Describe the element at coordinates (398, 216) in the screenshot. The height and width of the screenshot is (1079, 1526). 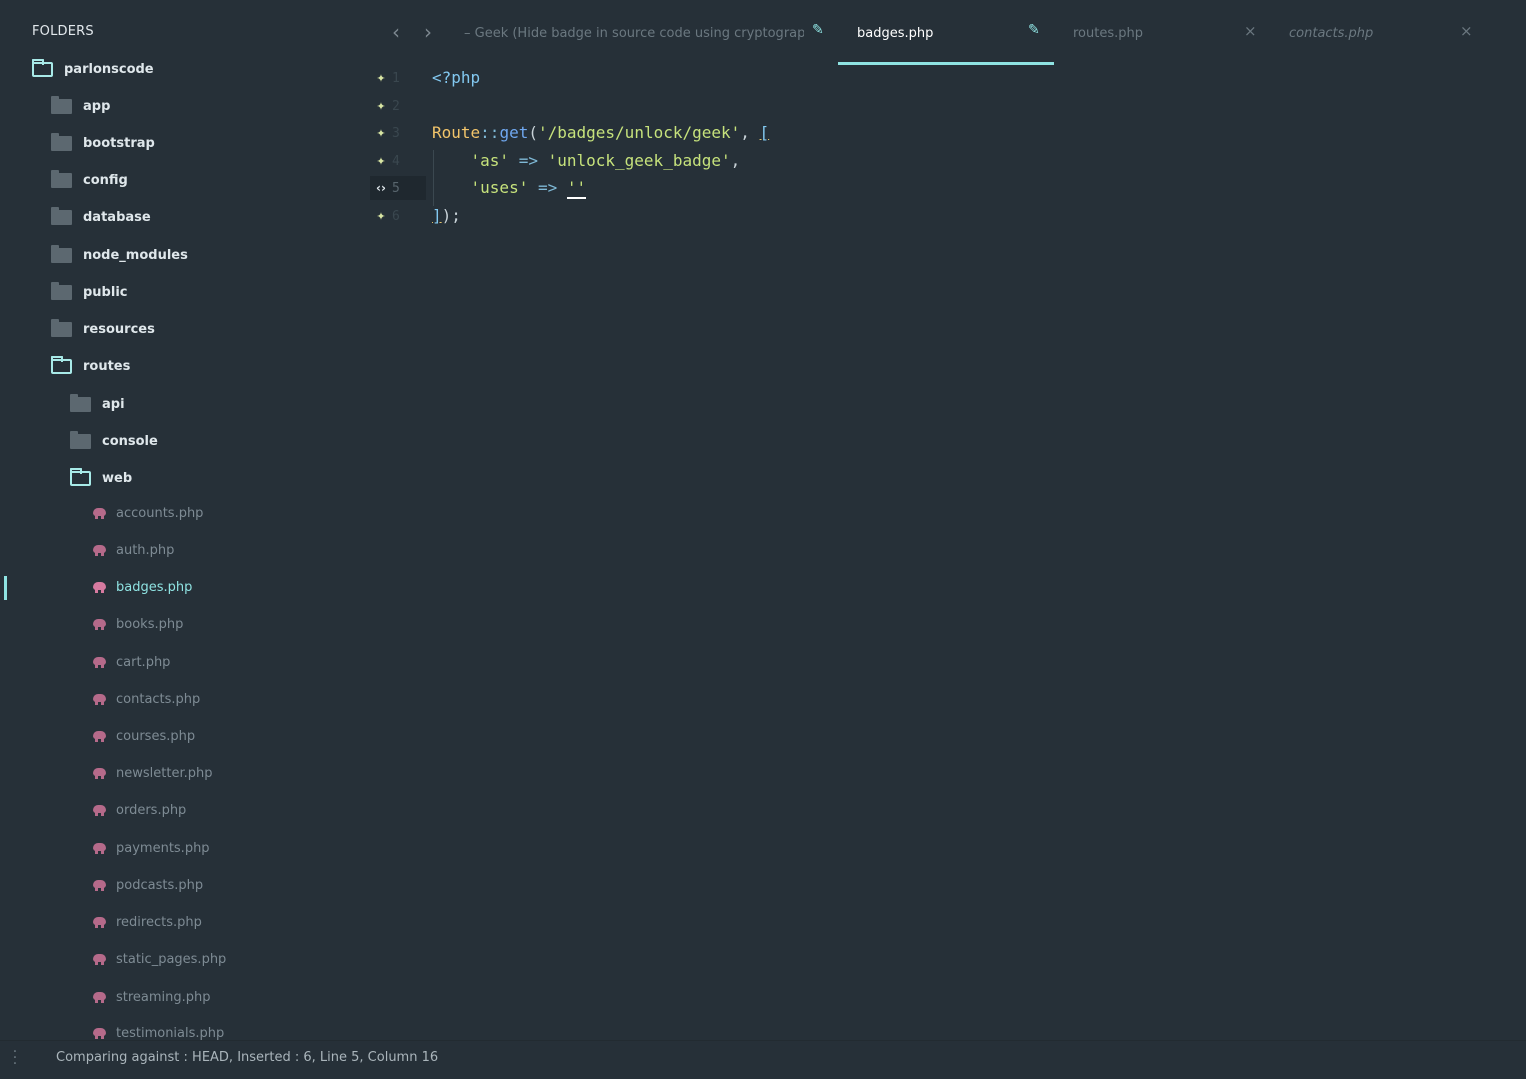
I see `gutter-line-6: ✦ 6` at that location.